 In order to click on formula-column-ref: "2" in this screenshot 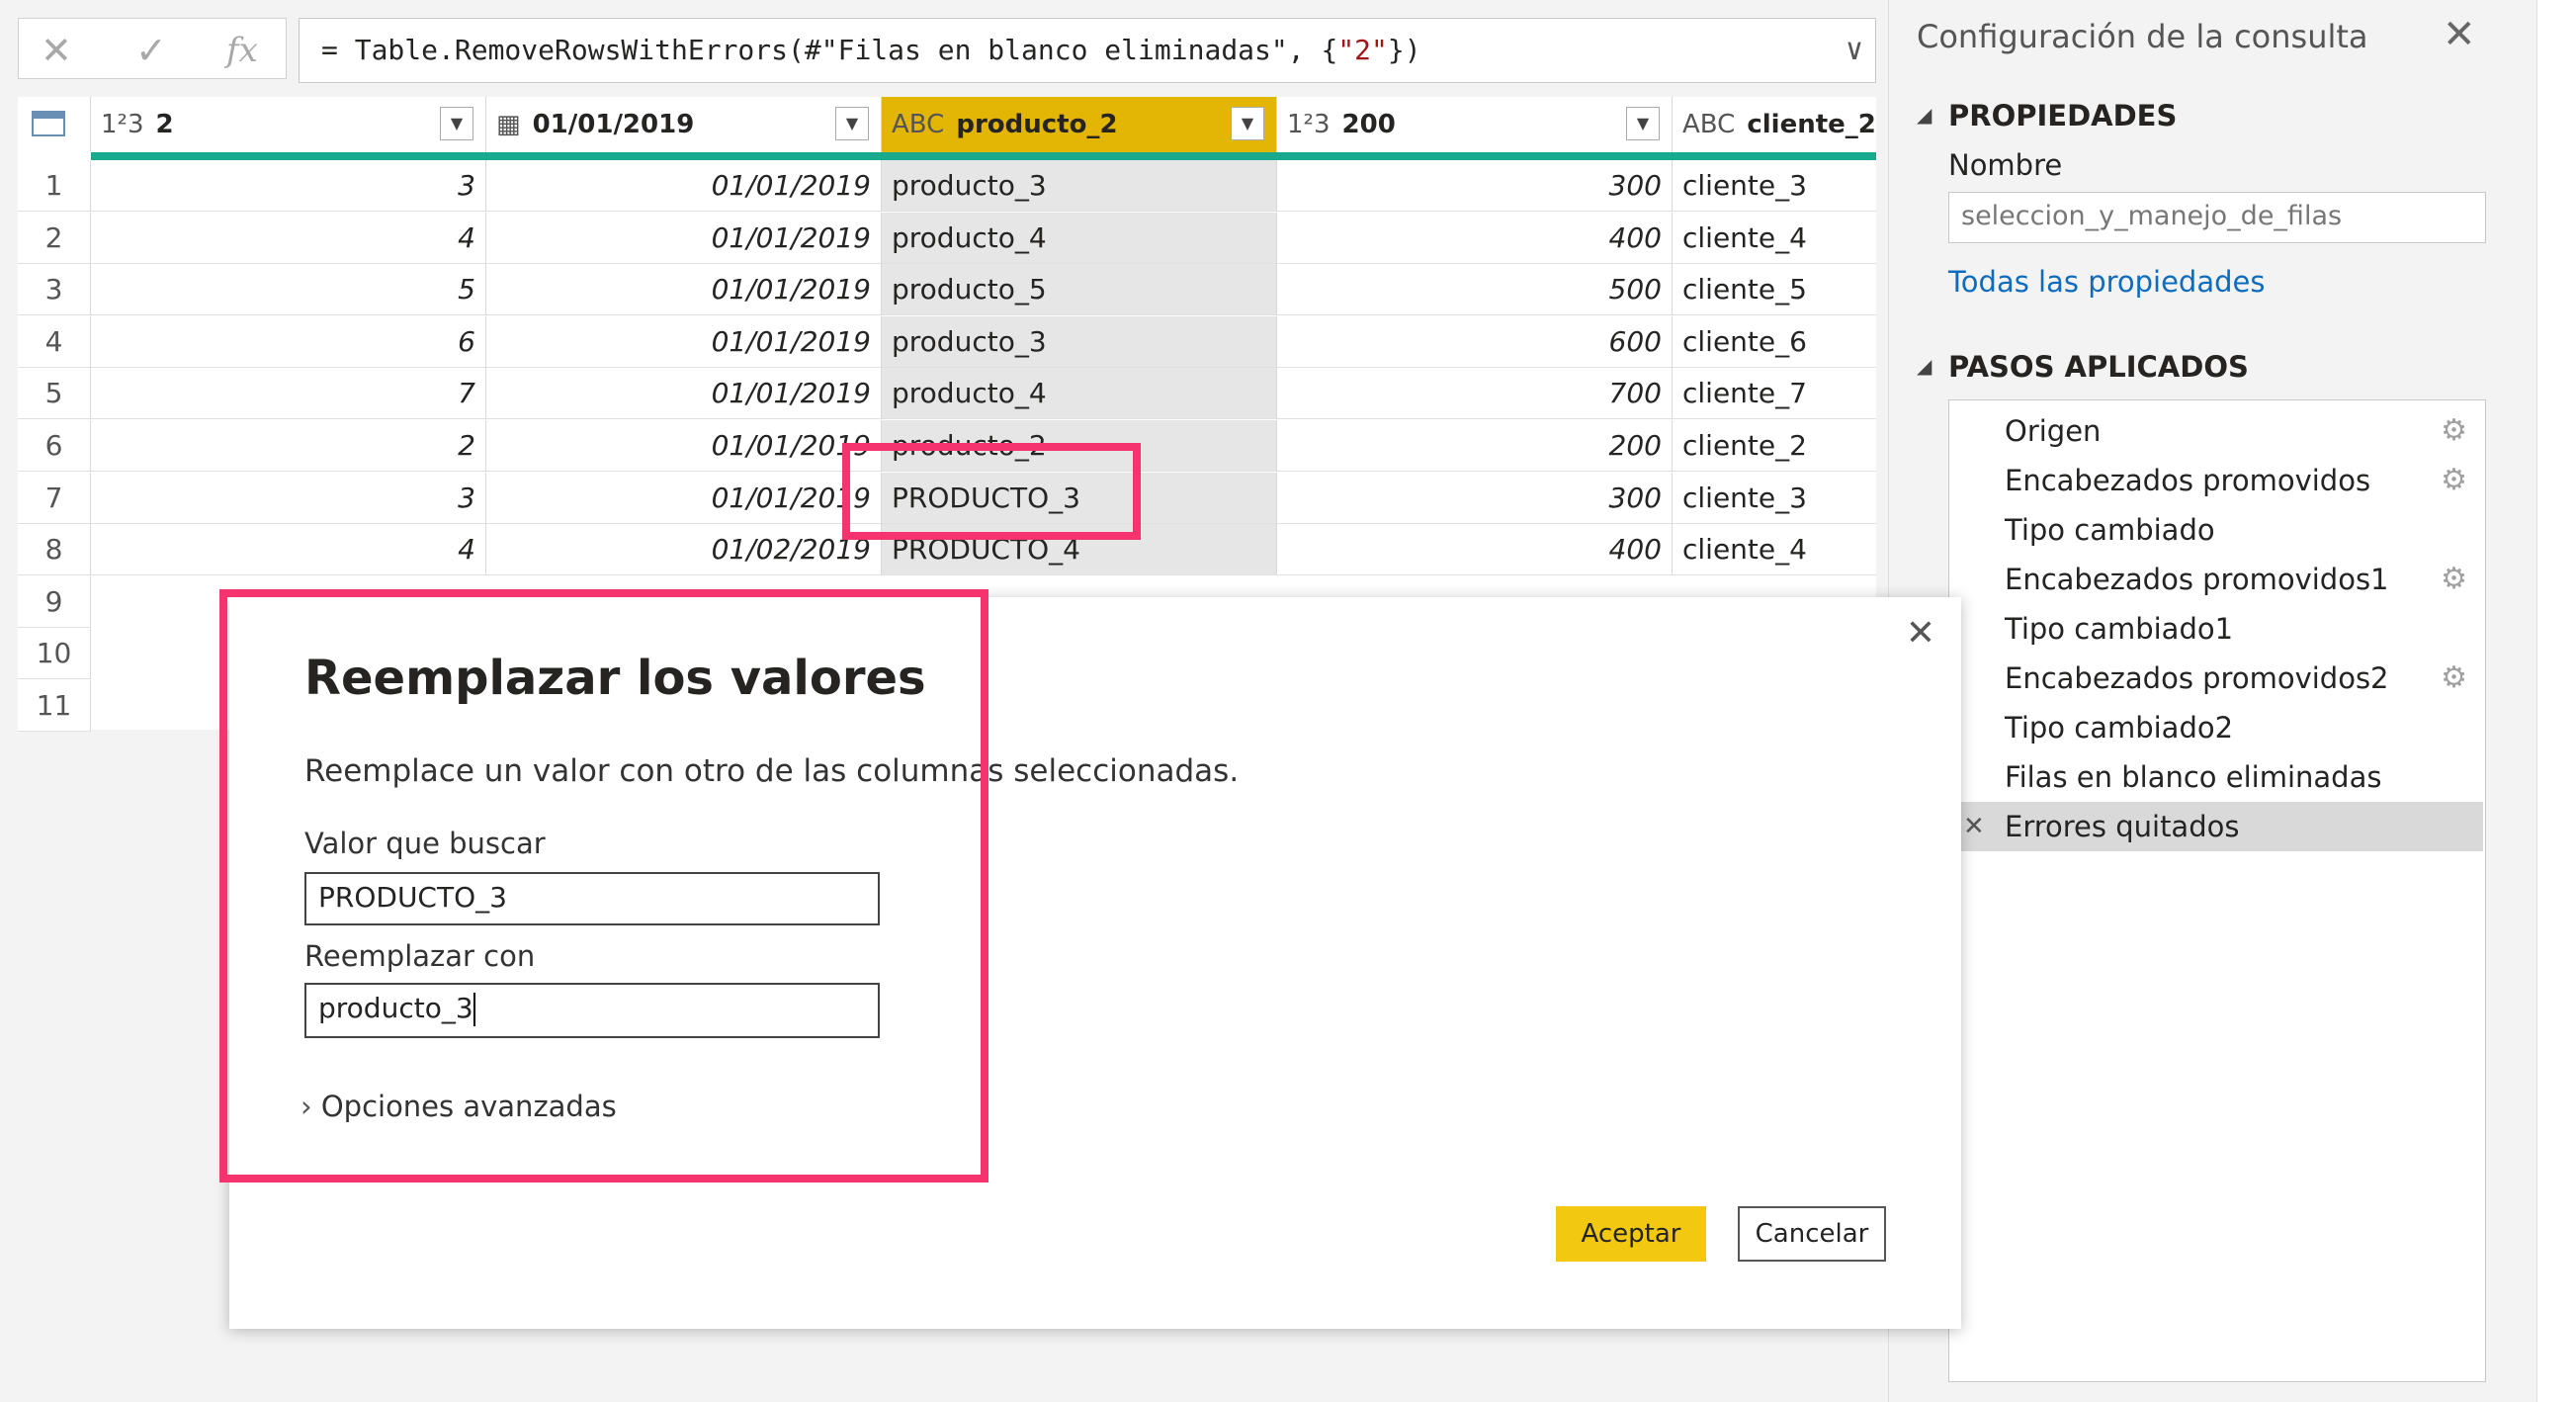, I will do `click(1362, 50)`.